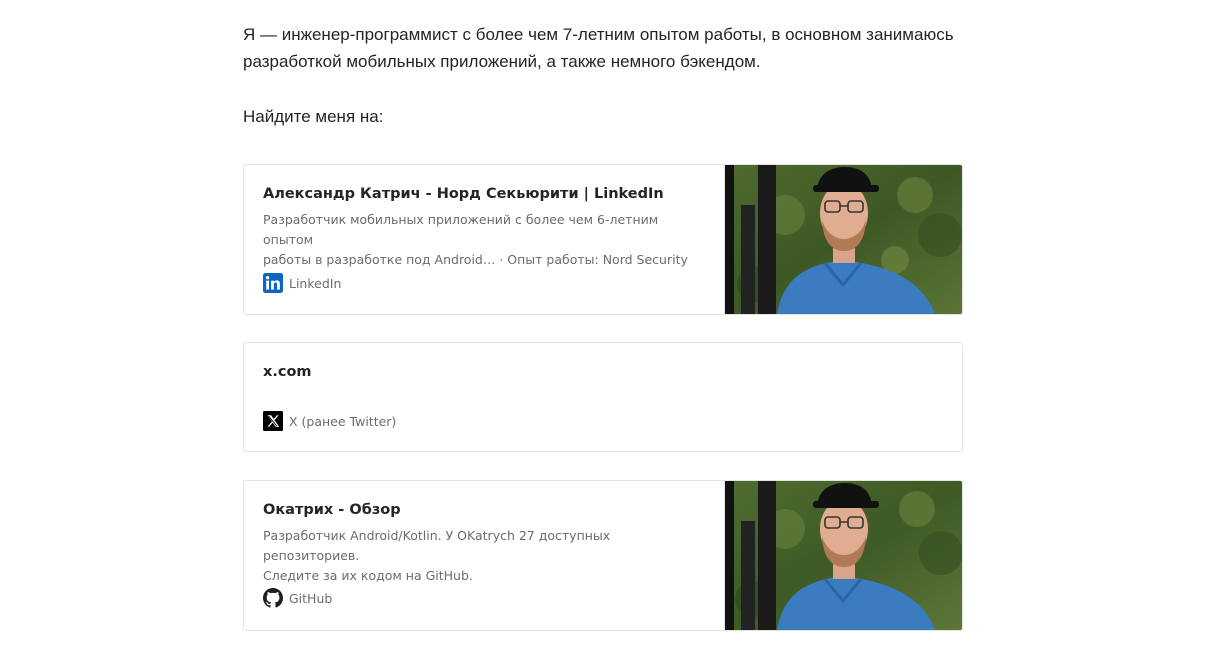  I want to click on card-title: Окатрих - Обзор, so click(332, 510).